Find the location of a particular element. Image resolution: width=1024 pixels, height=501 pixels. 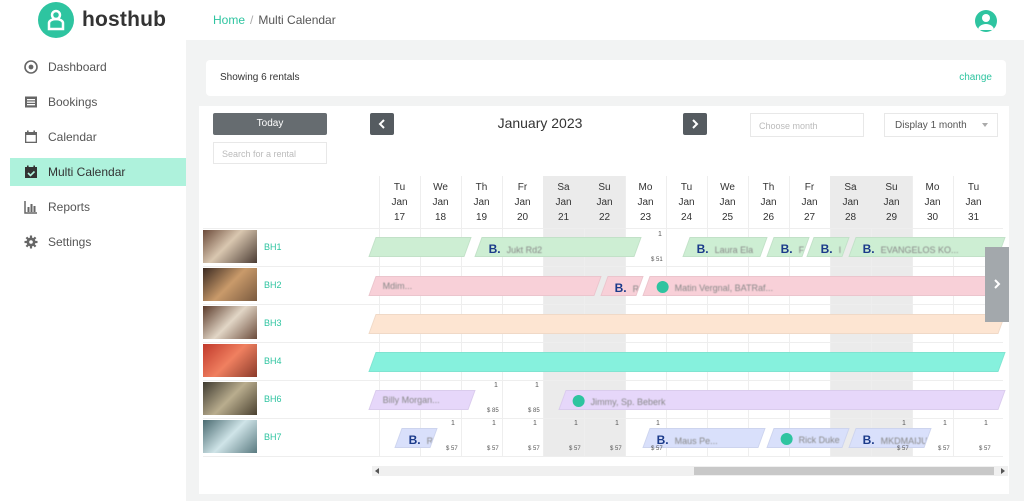

day-header: Tu Jan 24 is located at coordinates (686, 202).